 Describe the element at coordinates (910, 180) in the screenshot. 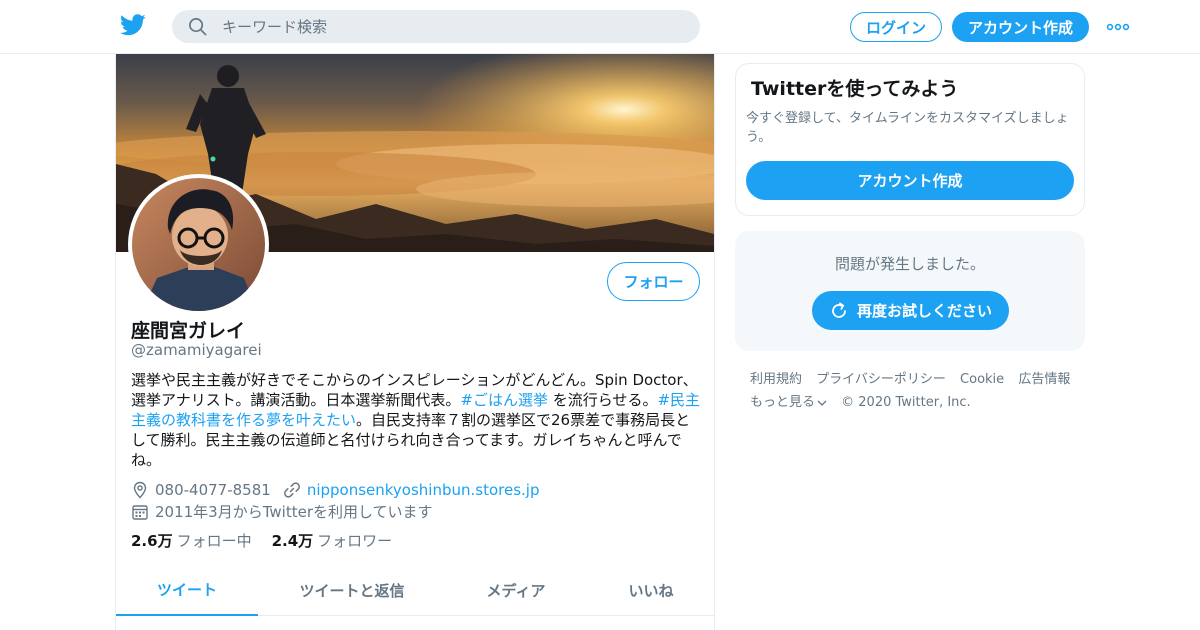

I see `signup-card-button: アカウント作成` at that location.